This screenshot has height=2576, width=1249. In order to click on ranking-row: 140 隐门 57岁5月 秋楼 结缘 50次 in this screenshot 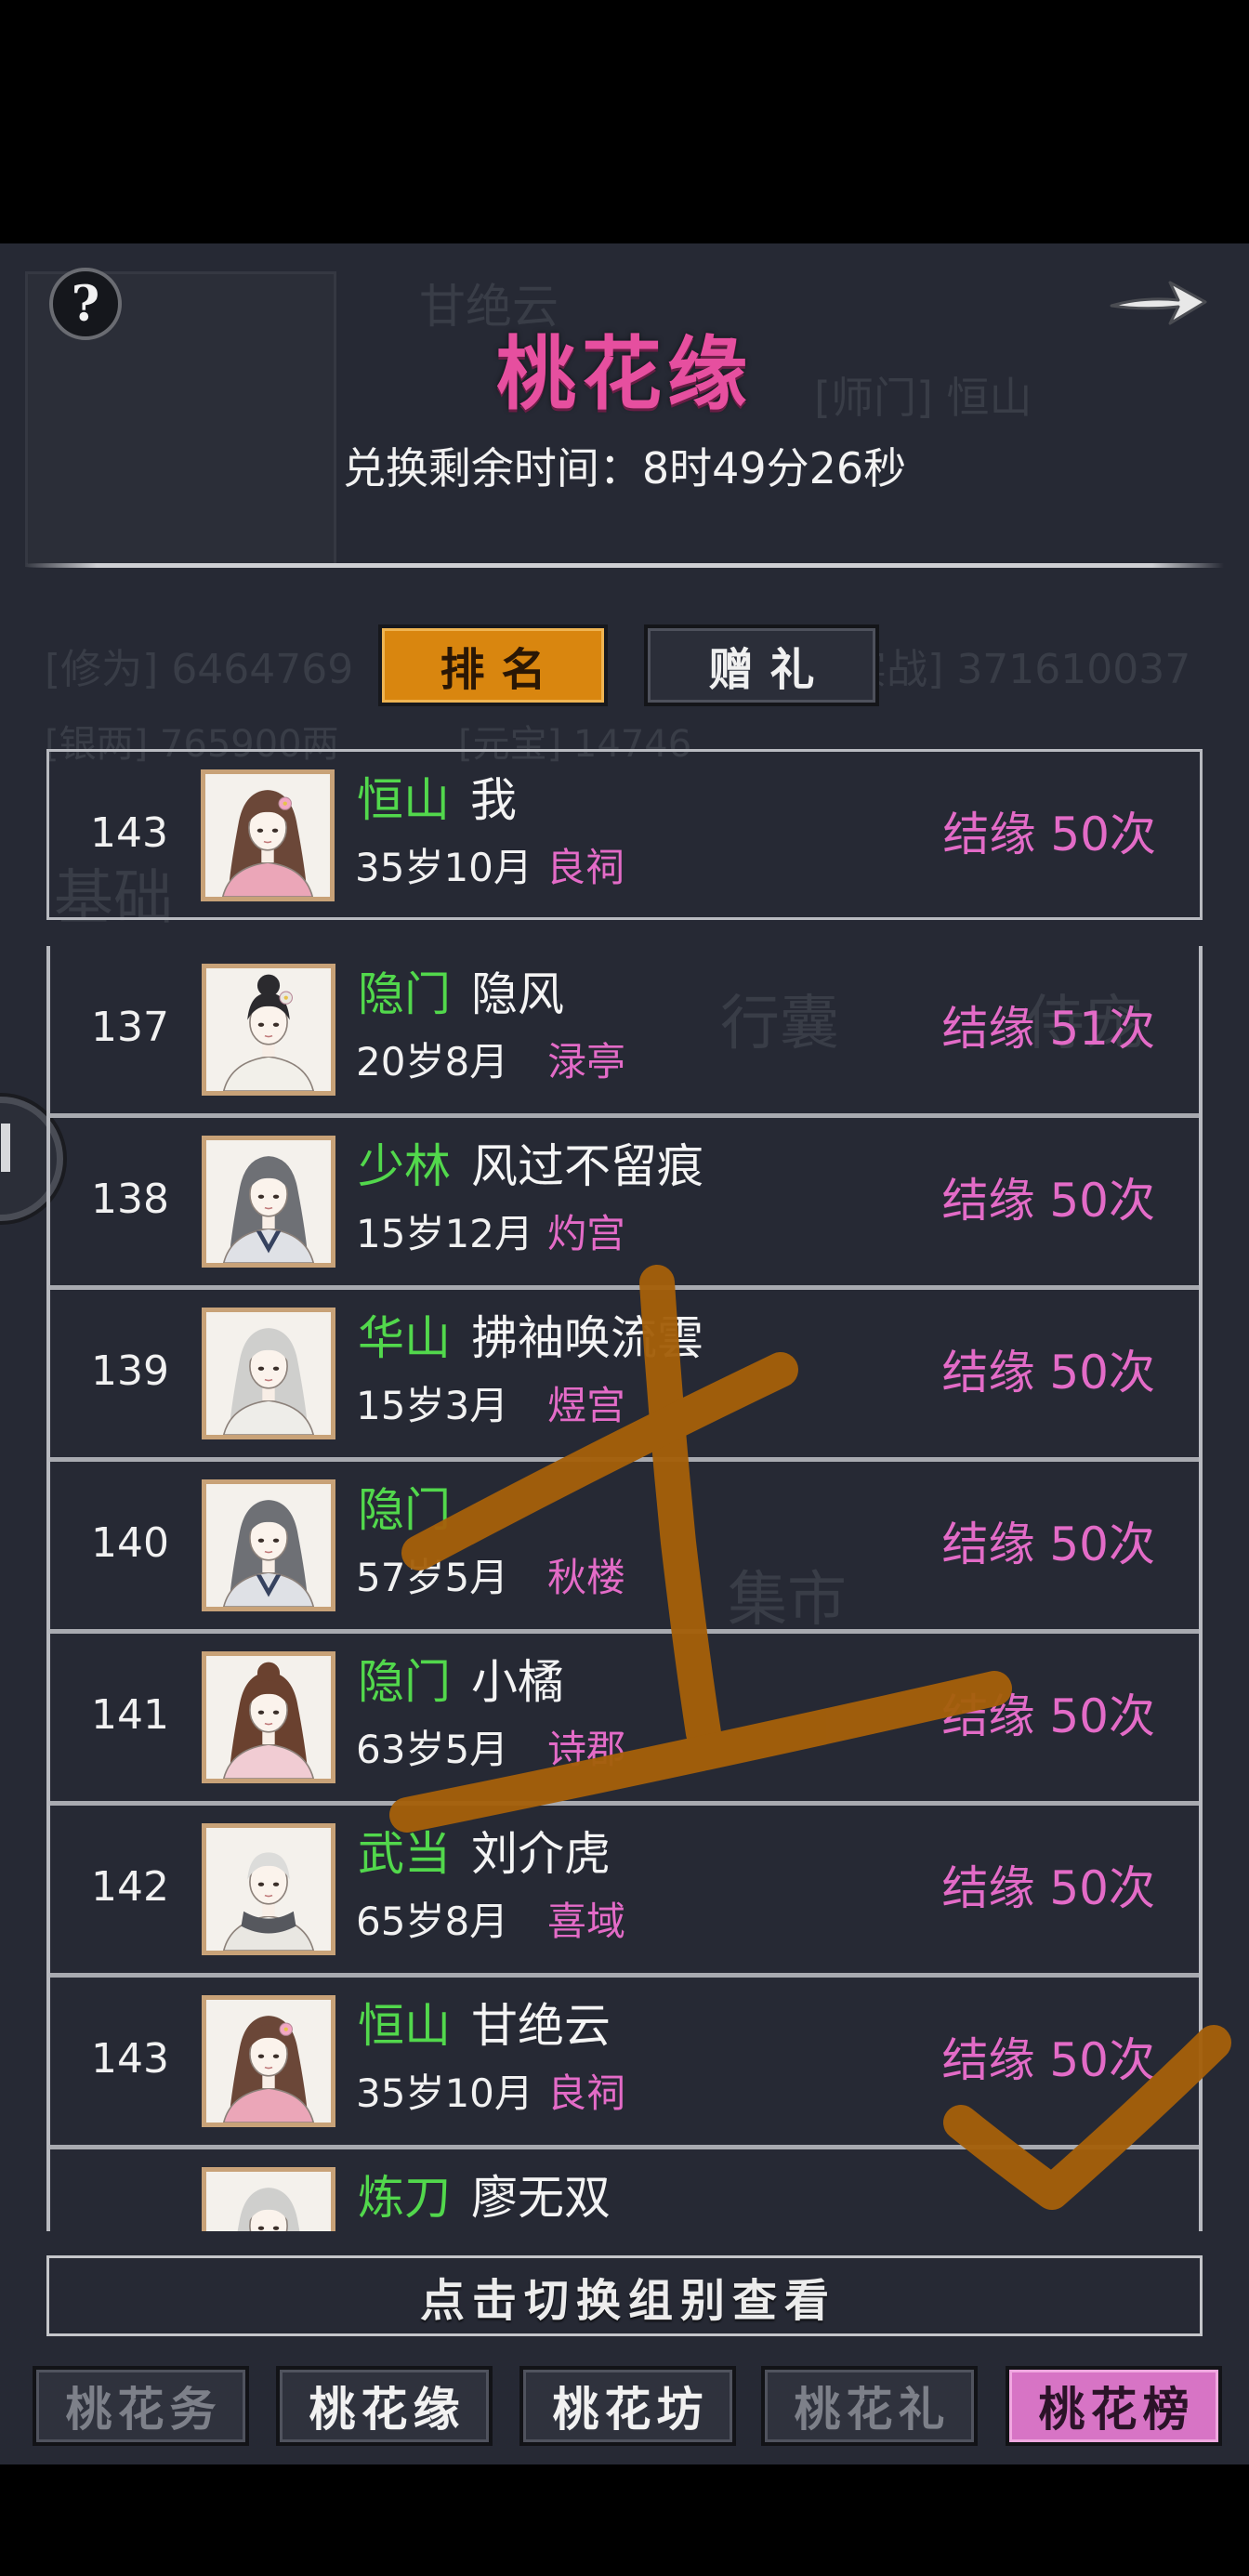, I will do `click(624, 1548)`.